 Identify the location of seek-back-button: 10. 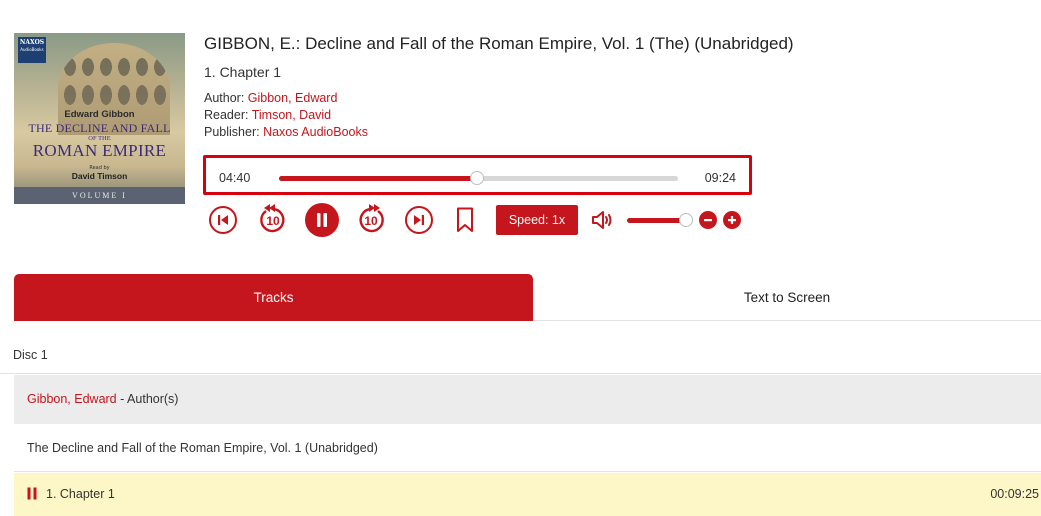
(273, 219).